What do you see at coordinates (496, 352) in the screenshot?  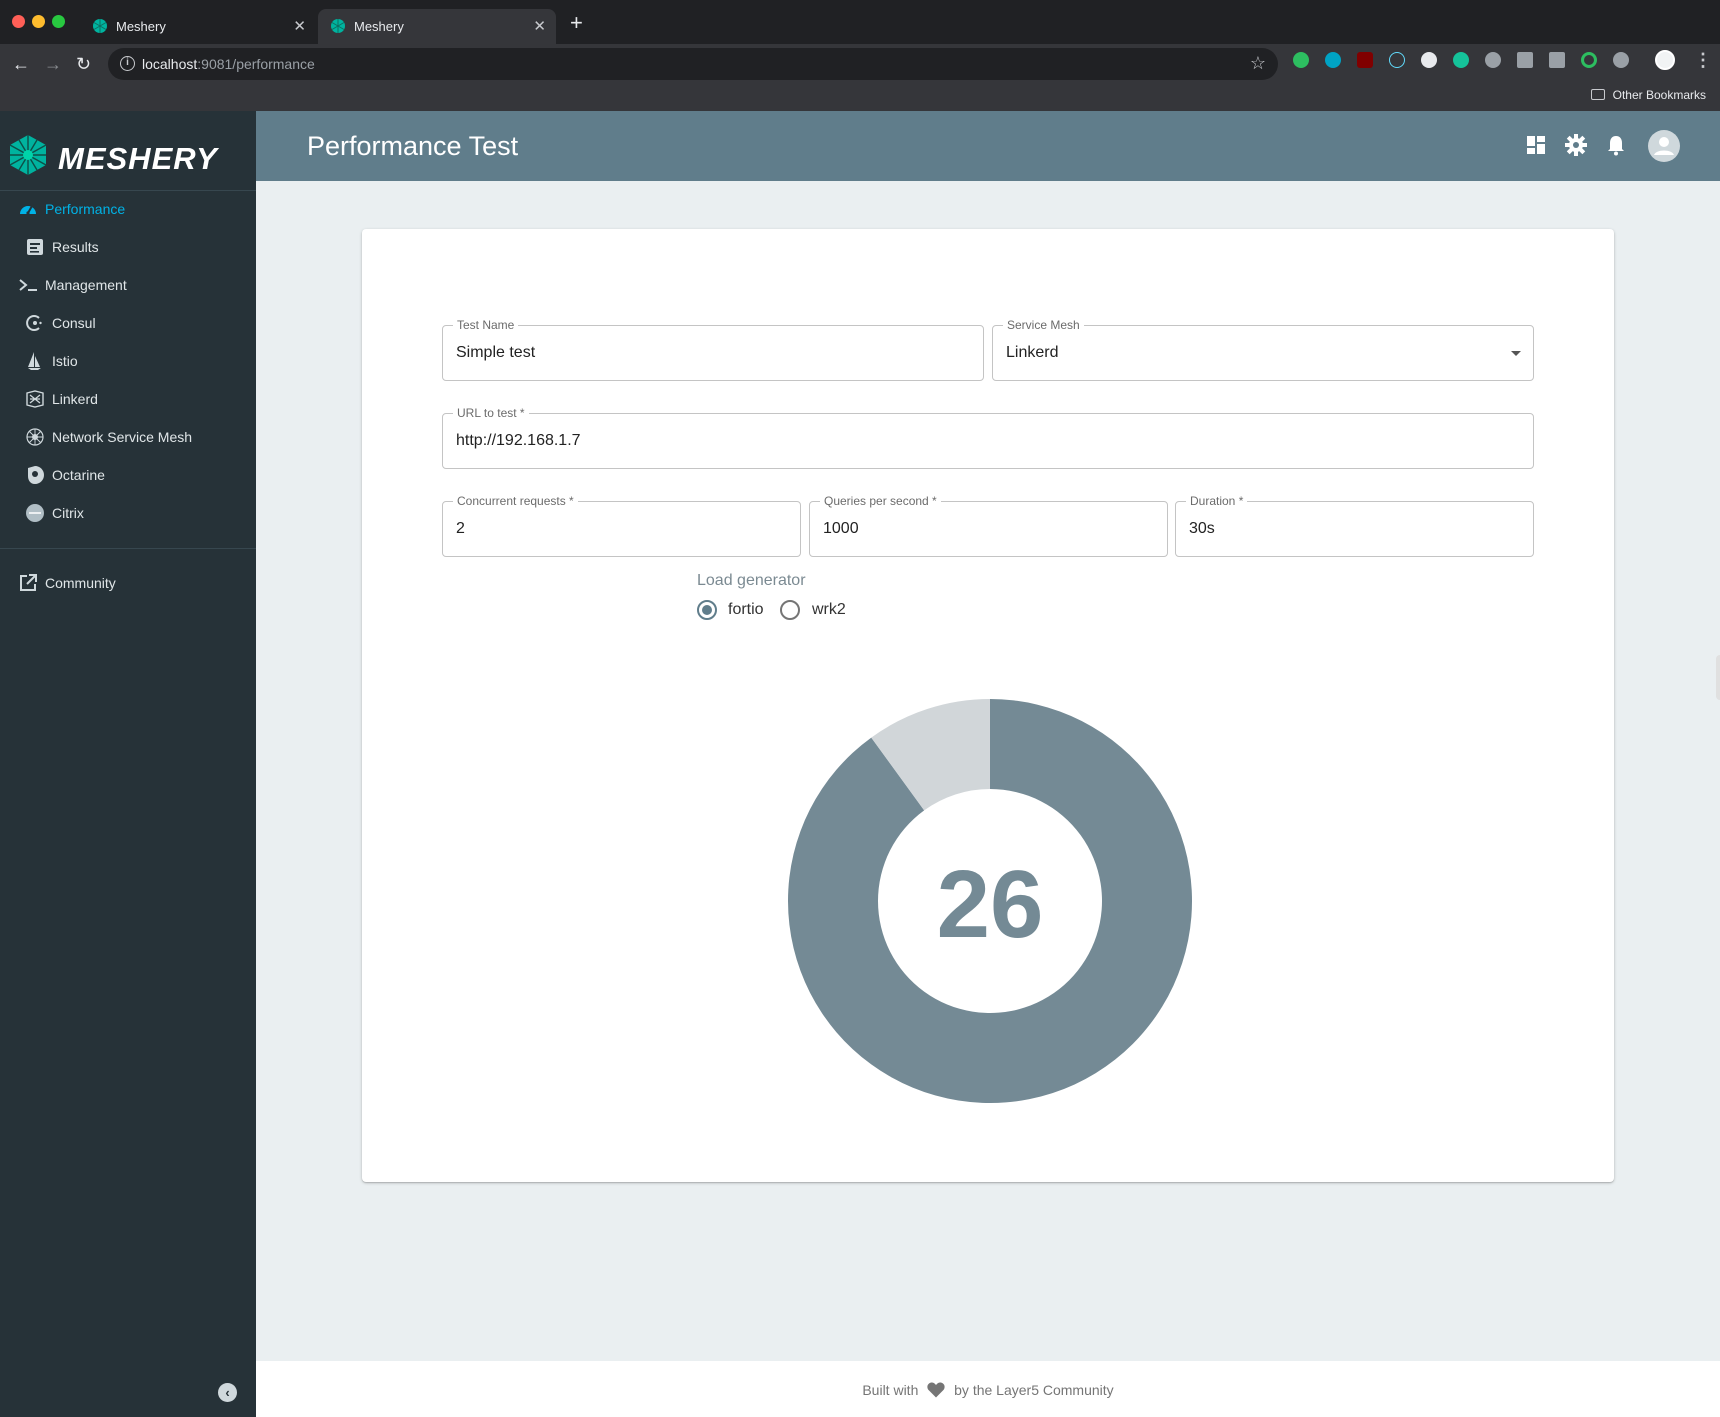 I see `test-name-value: Simple test` at bounding box center [496, 352].